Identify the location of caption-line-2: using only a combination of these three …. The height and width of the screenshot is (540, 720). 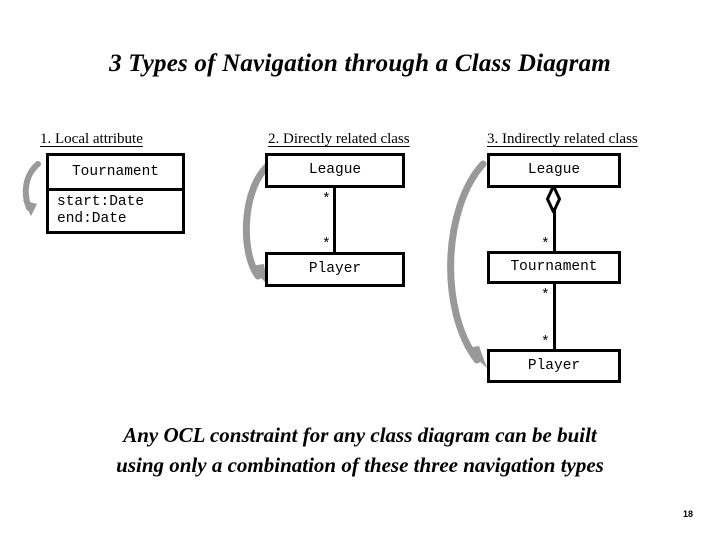
(360, 465).